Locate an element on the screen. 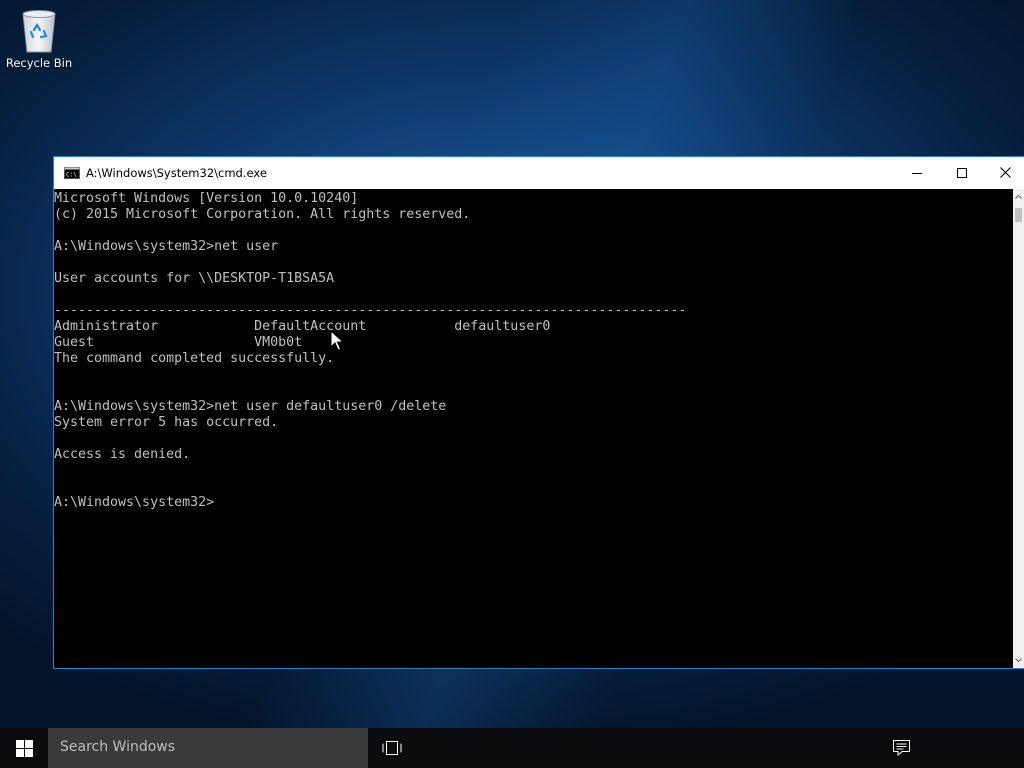 This screenshot has width=1024, height=768. maximize-button is located at coordinates (962, 172).